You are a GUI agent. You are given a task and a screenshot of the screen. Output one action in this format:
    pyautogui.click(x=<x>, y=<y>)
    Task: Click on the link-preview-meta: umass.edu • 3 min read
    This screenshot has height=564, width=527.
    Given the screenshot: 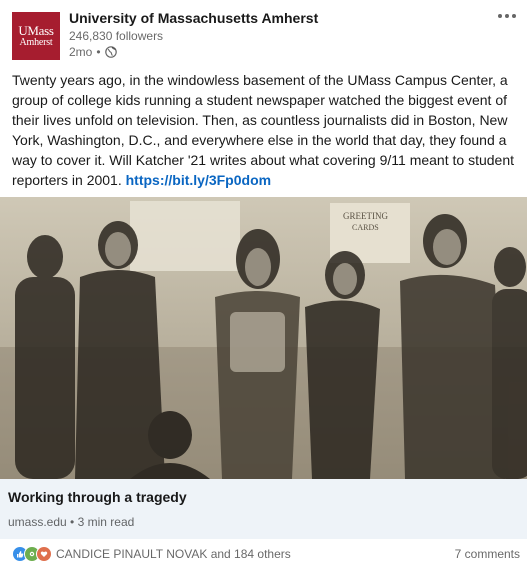 What is the action you would take?
    pyautogui.click(x=71, y=522)
    